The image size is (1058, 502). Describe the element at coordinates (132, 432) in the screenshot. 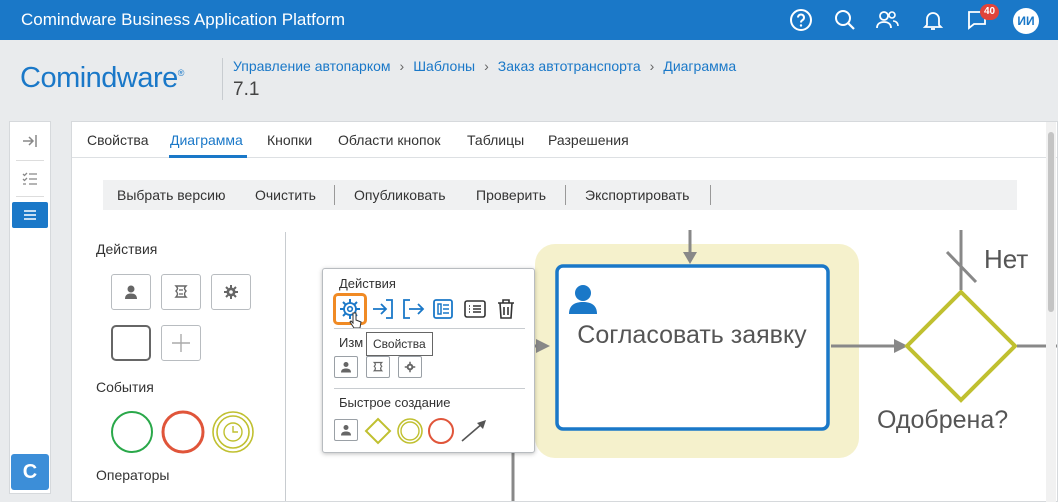

I see `start-event-icon` at that location.